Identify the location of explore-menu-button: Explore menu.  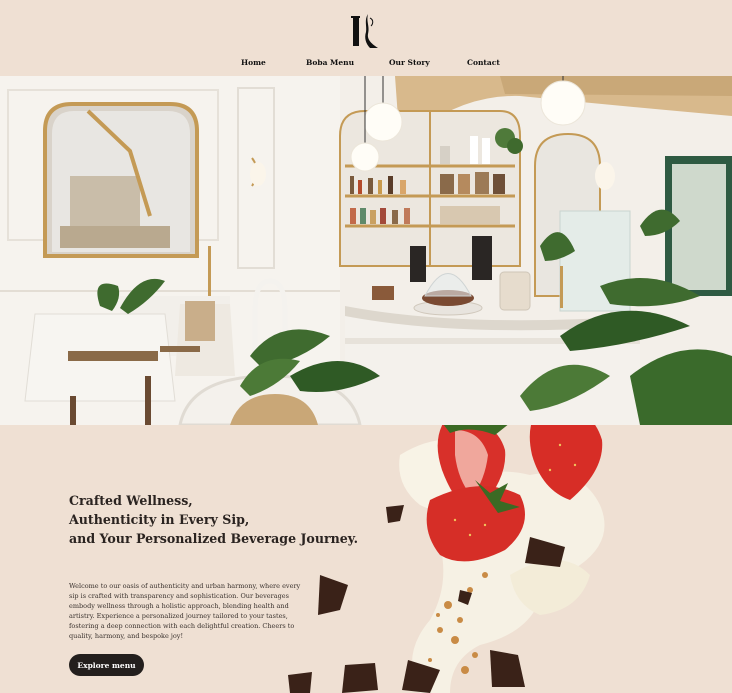
(106, 665).